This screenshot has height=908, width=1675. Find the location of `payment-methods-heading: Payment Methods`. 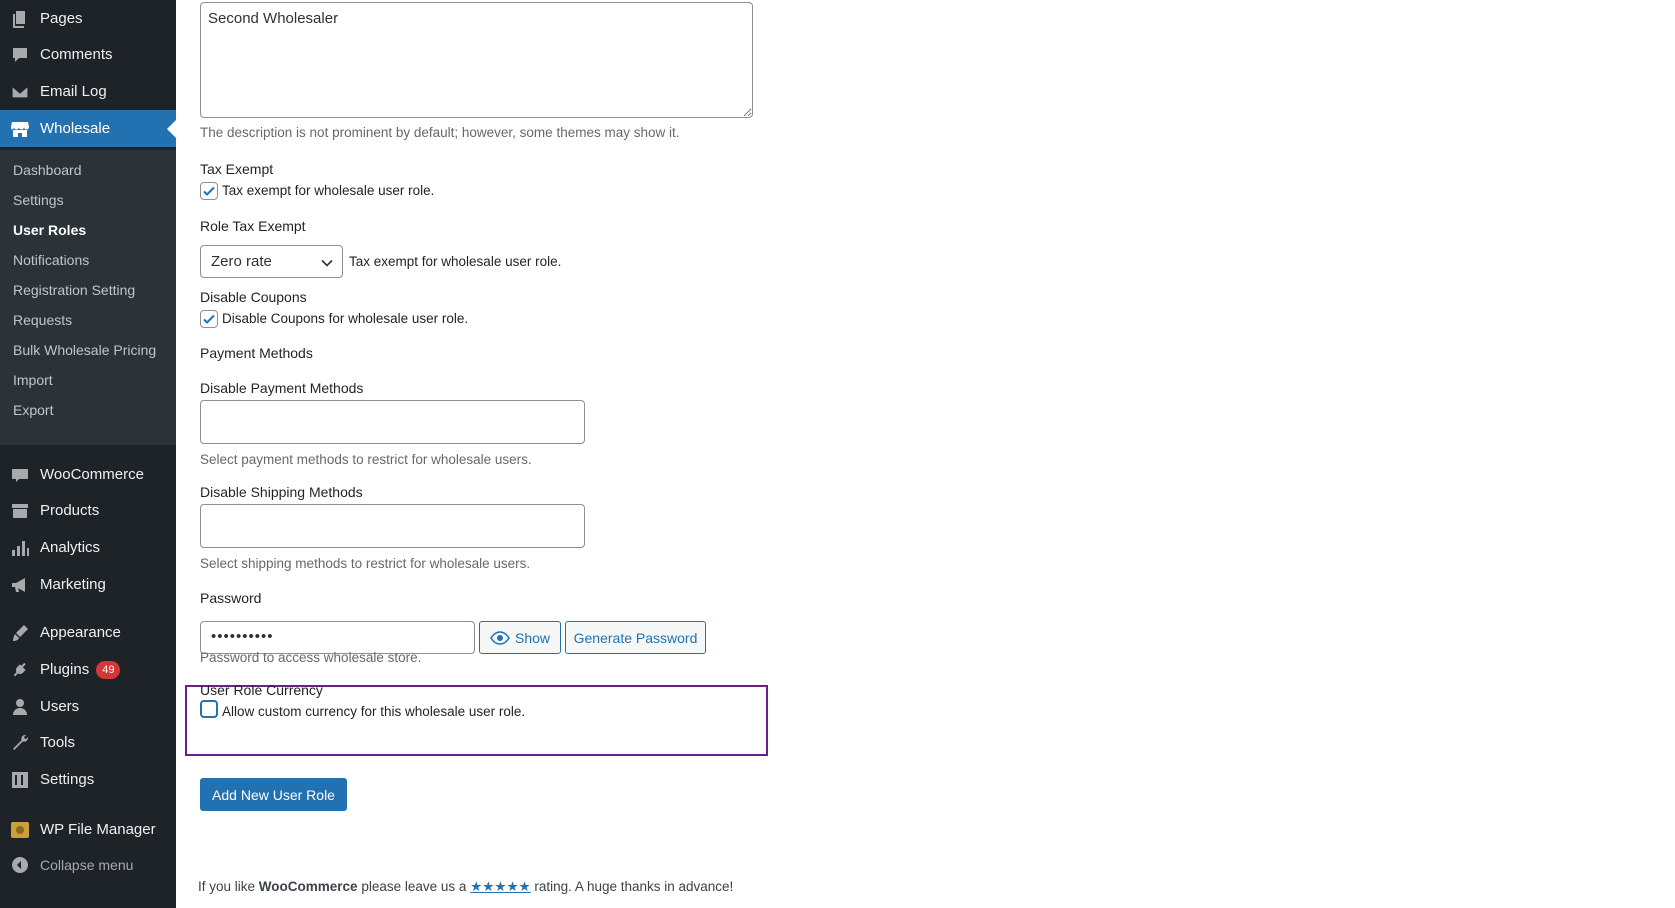

payment-methods-heading: Payment Methods is located at coordinates (256, 353).